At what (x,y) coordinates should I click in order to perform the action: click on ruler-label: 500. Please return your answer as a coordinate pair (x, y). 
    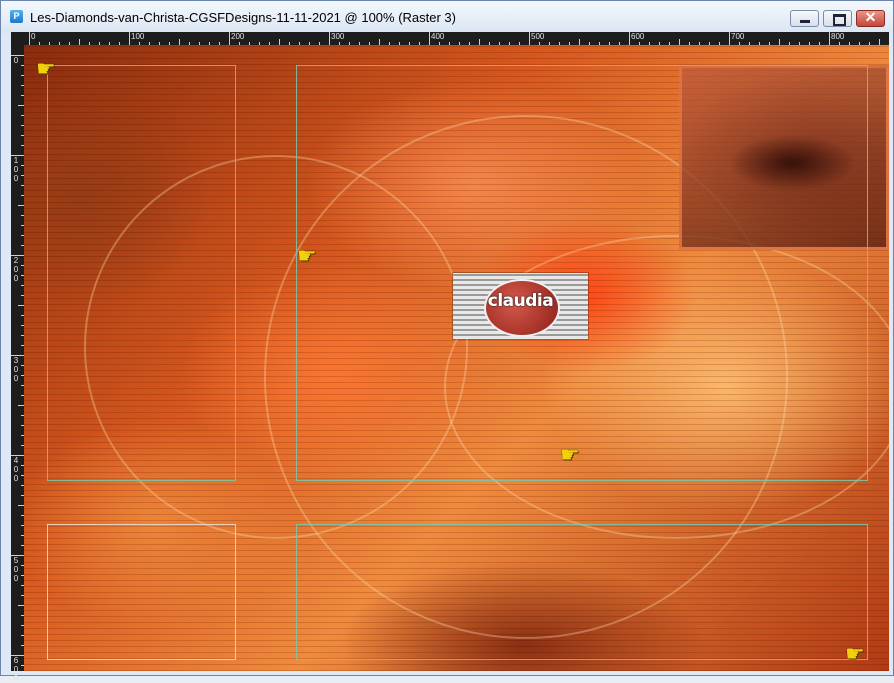
    Looking at the image, I should click on (538, 36).